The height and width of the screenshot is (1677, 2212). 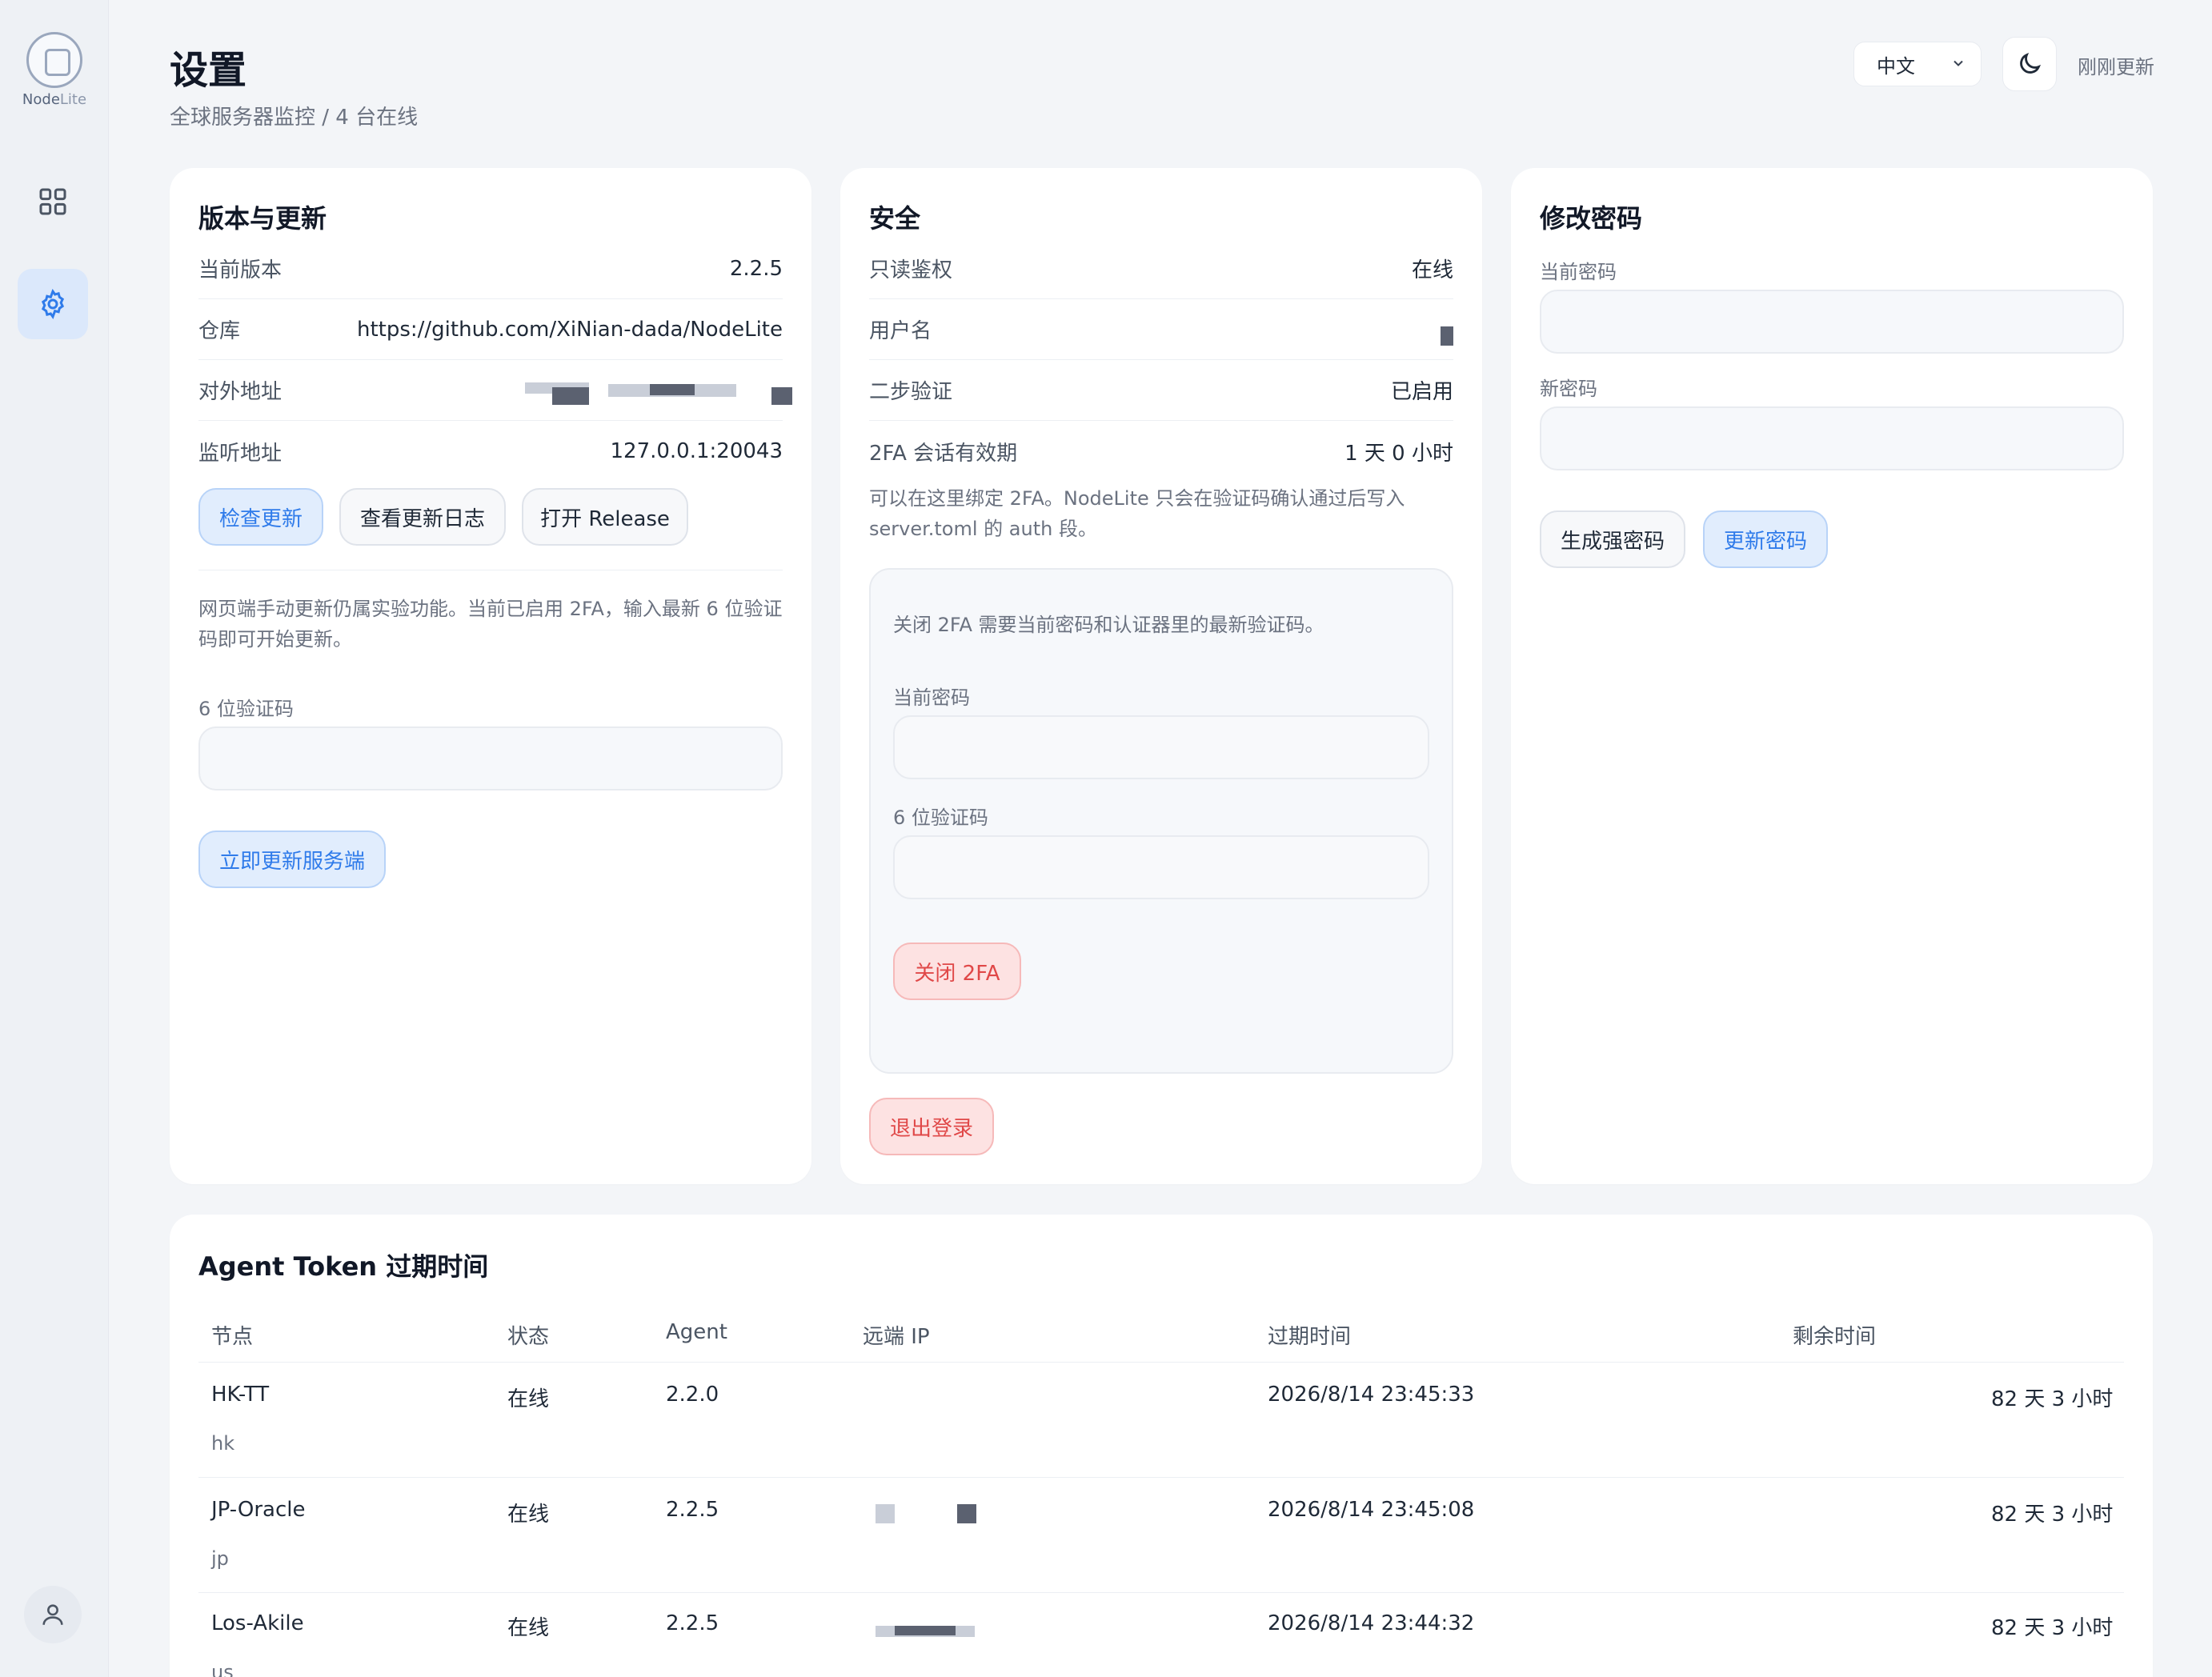 What do you see at coordinates (1896, 66) in the screenshot?
I see `language-value: 中文` at bounding box center [1896, 66].